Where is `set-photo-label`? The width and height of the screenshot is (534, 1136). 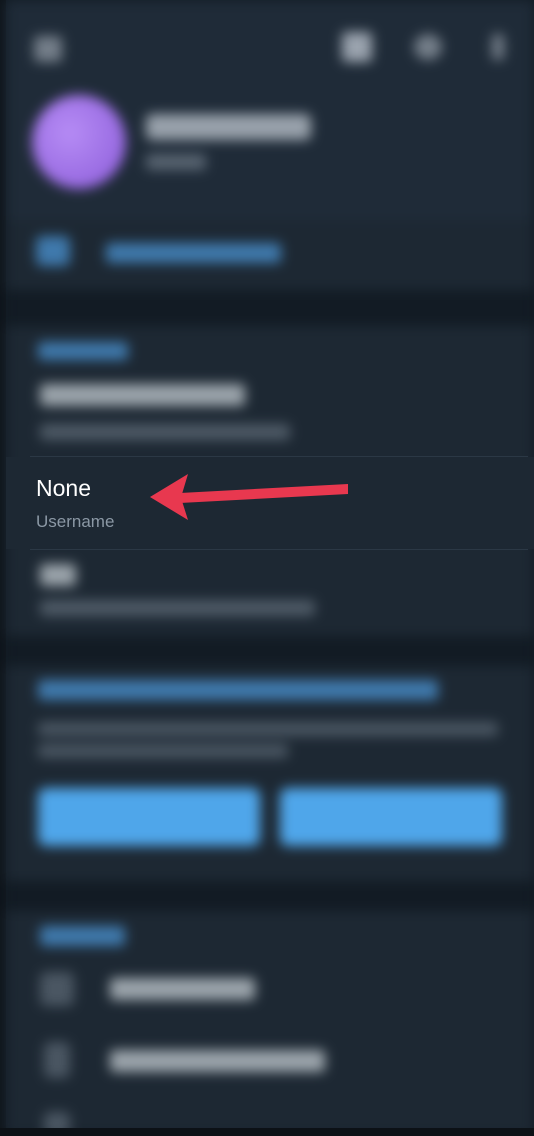
set-photo-label is located at coordinates (193, 253).